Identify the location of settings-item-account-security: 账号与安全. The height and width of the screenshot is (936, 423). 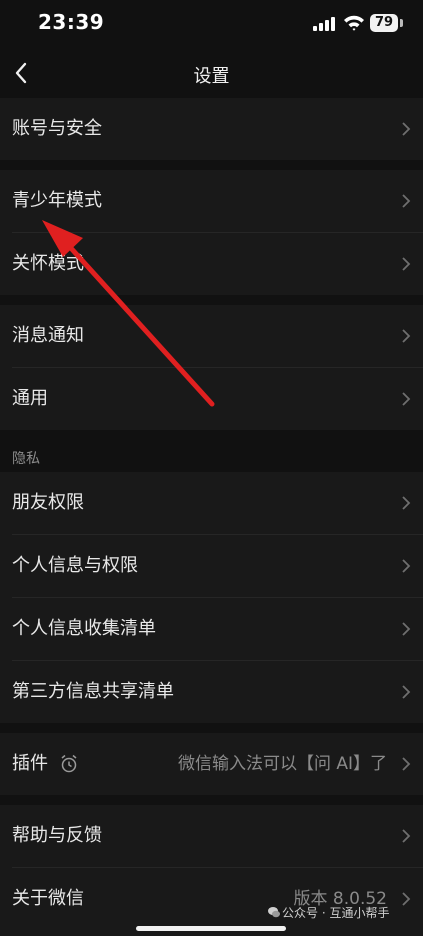
(211, 129).